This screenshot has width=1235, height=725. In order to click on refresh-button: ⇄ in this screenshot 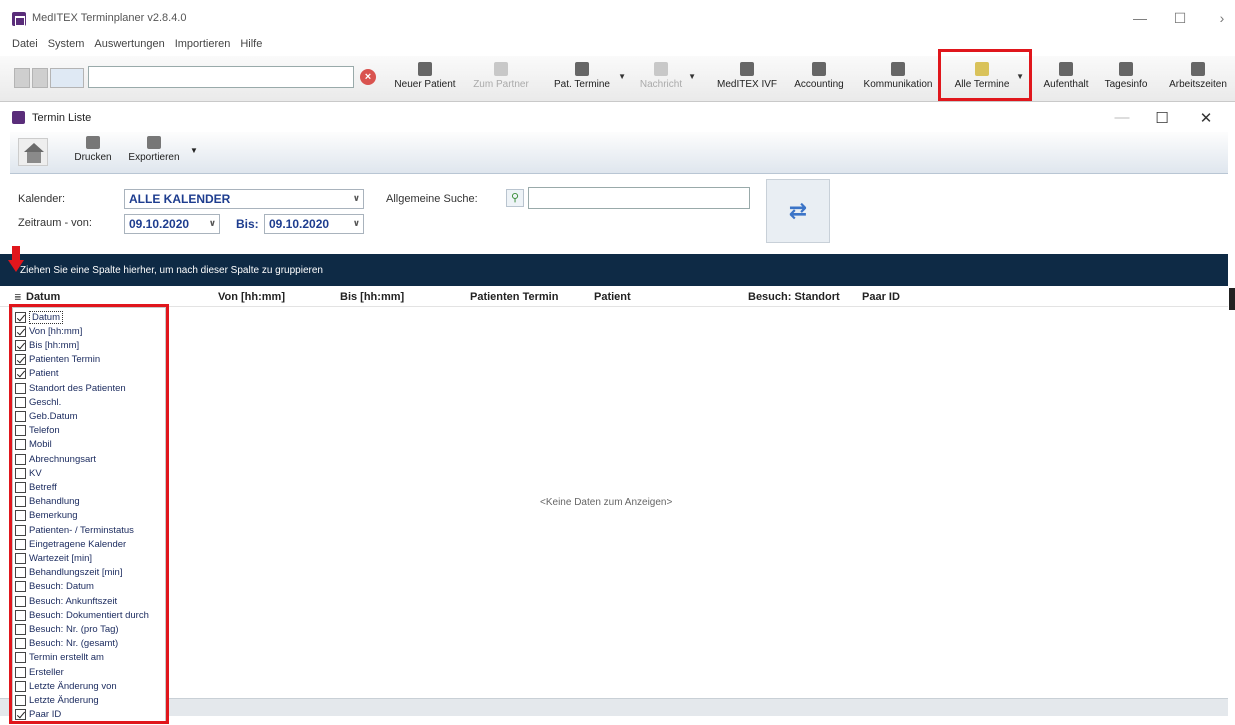, I will do `click(798, 211)`.